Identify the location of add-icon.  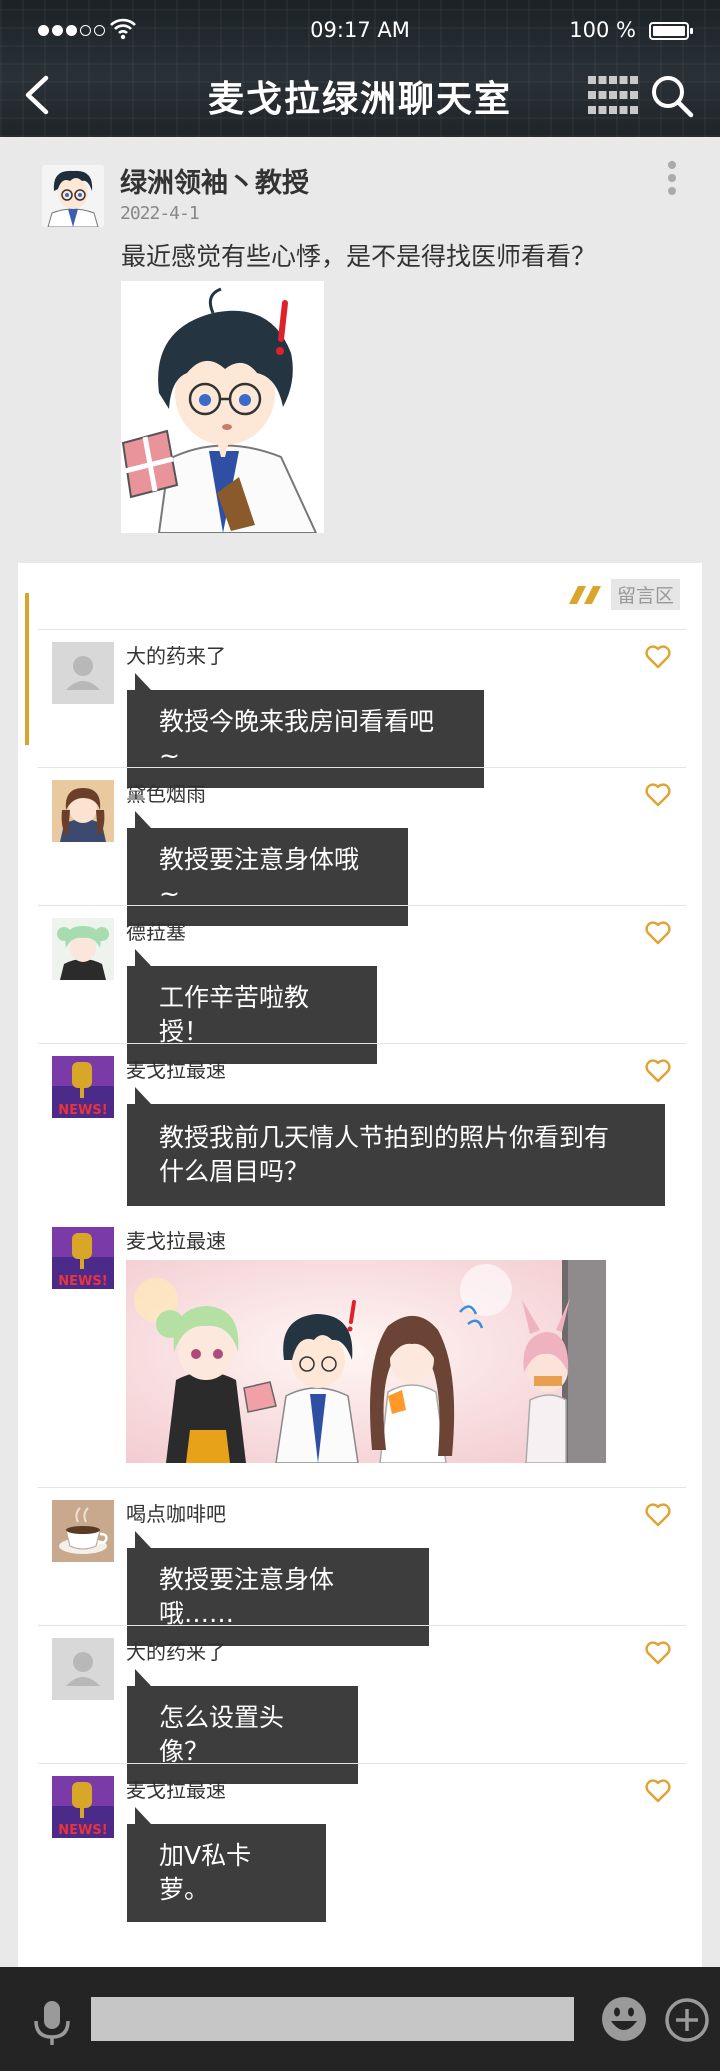
(687, 2020).